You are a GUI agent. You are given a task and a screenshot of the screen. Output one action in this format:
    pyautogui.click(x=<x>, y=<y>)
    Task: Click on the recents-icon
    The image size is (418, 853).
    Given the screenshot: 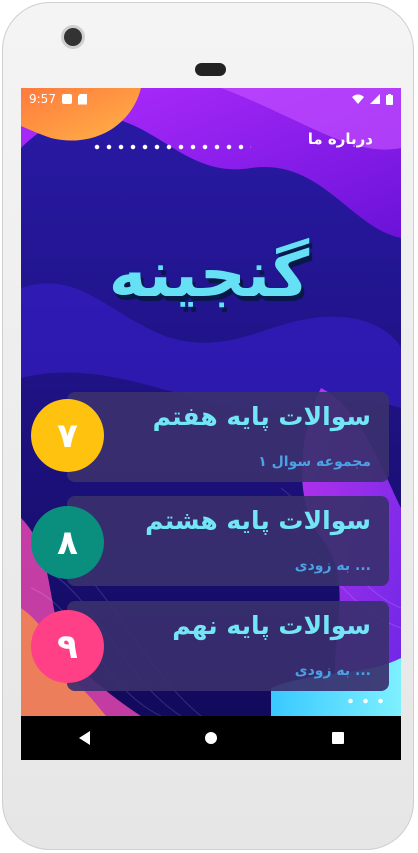 What is the action you would take?
    pyautogui.click(x=337, y=738)
    